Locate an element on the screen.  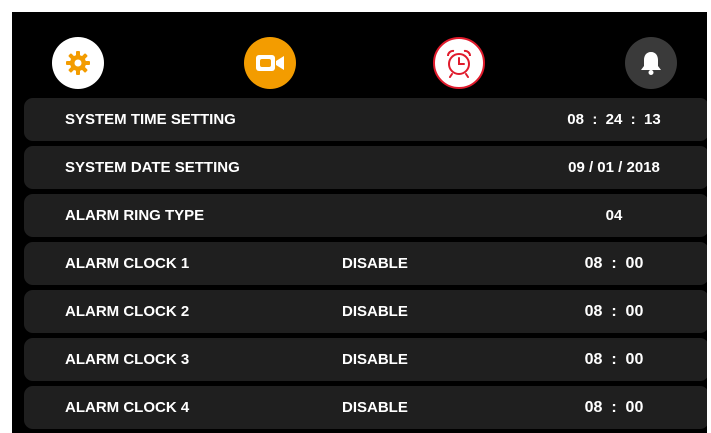
row-alarm-clock-2: ALARM CLOCK 2 DISABLE 08 : 00 is located at coordinates (365, 311).